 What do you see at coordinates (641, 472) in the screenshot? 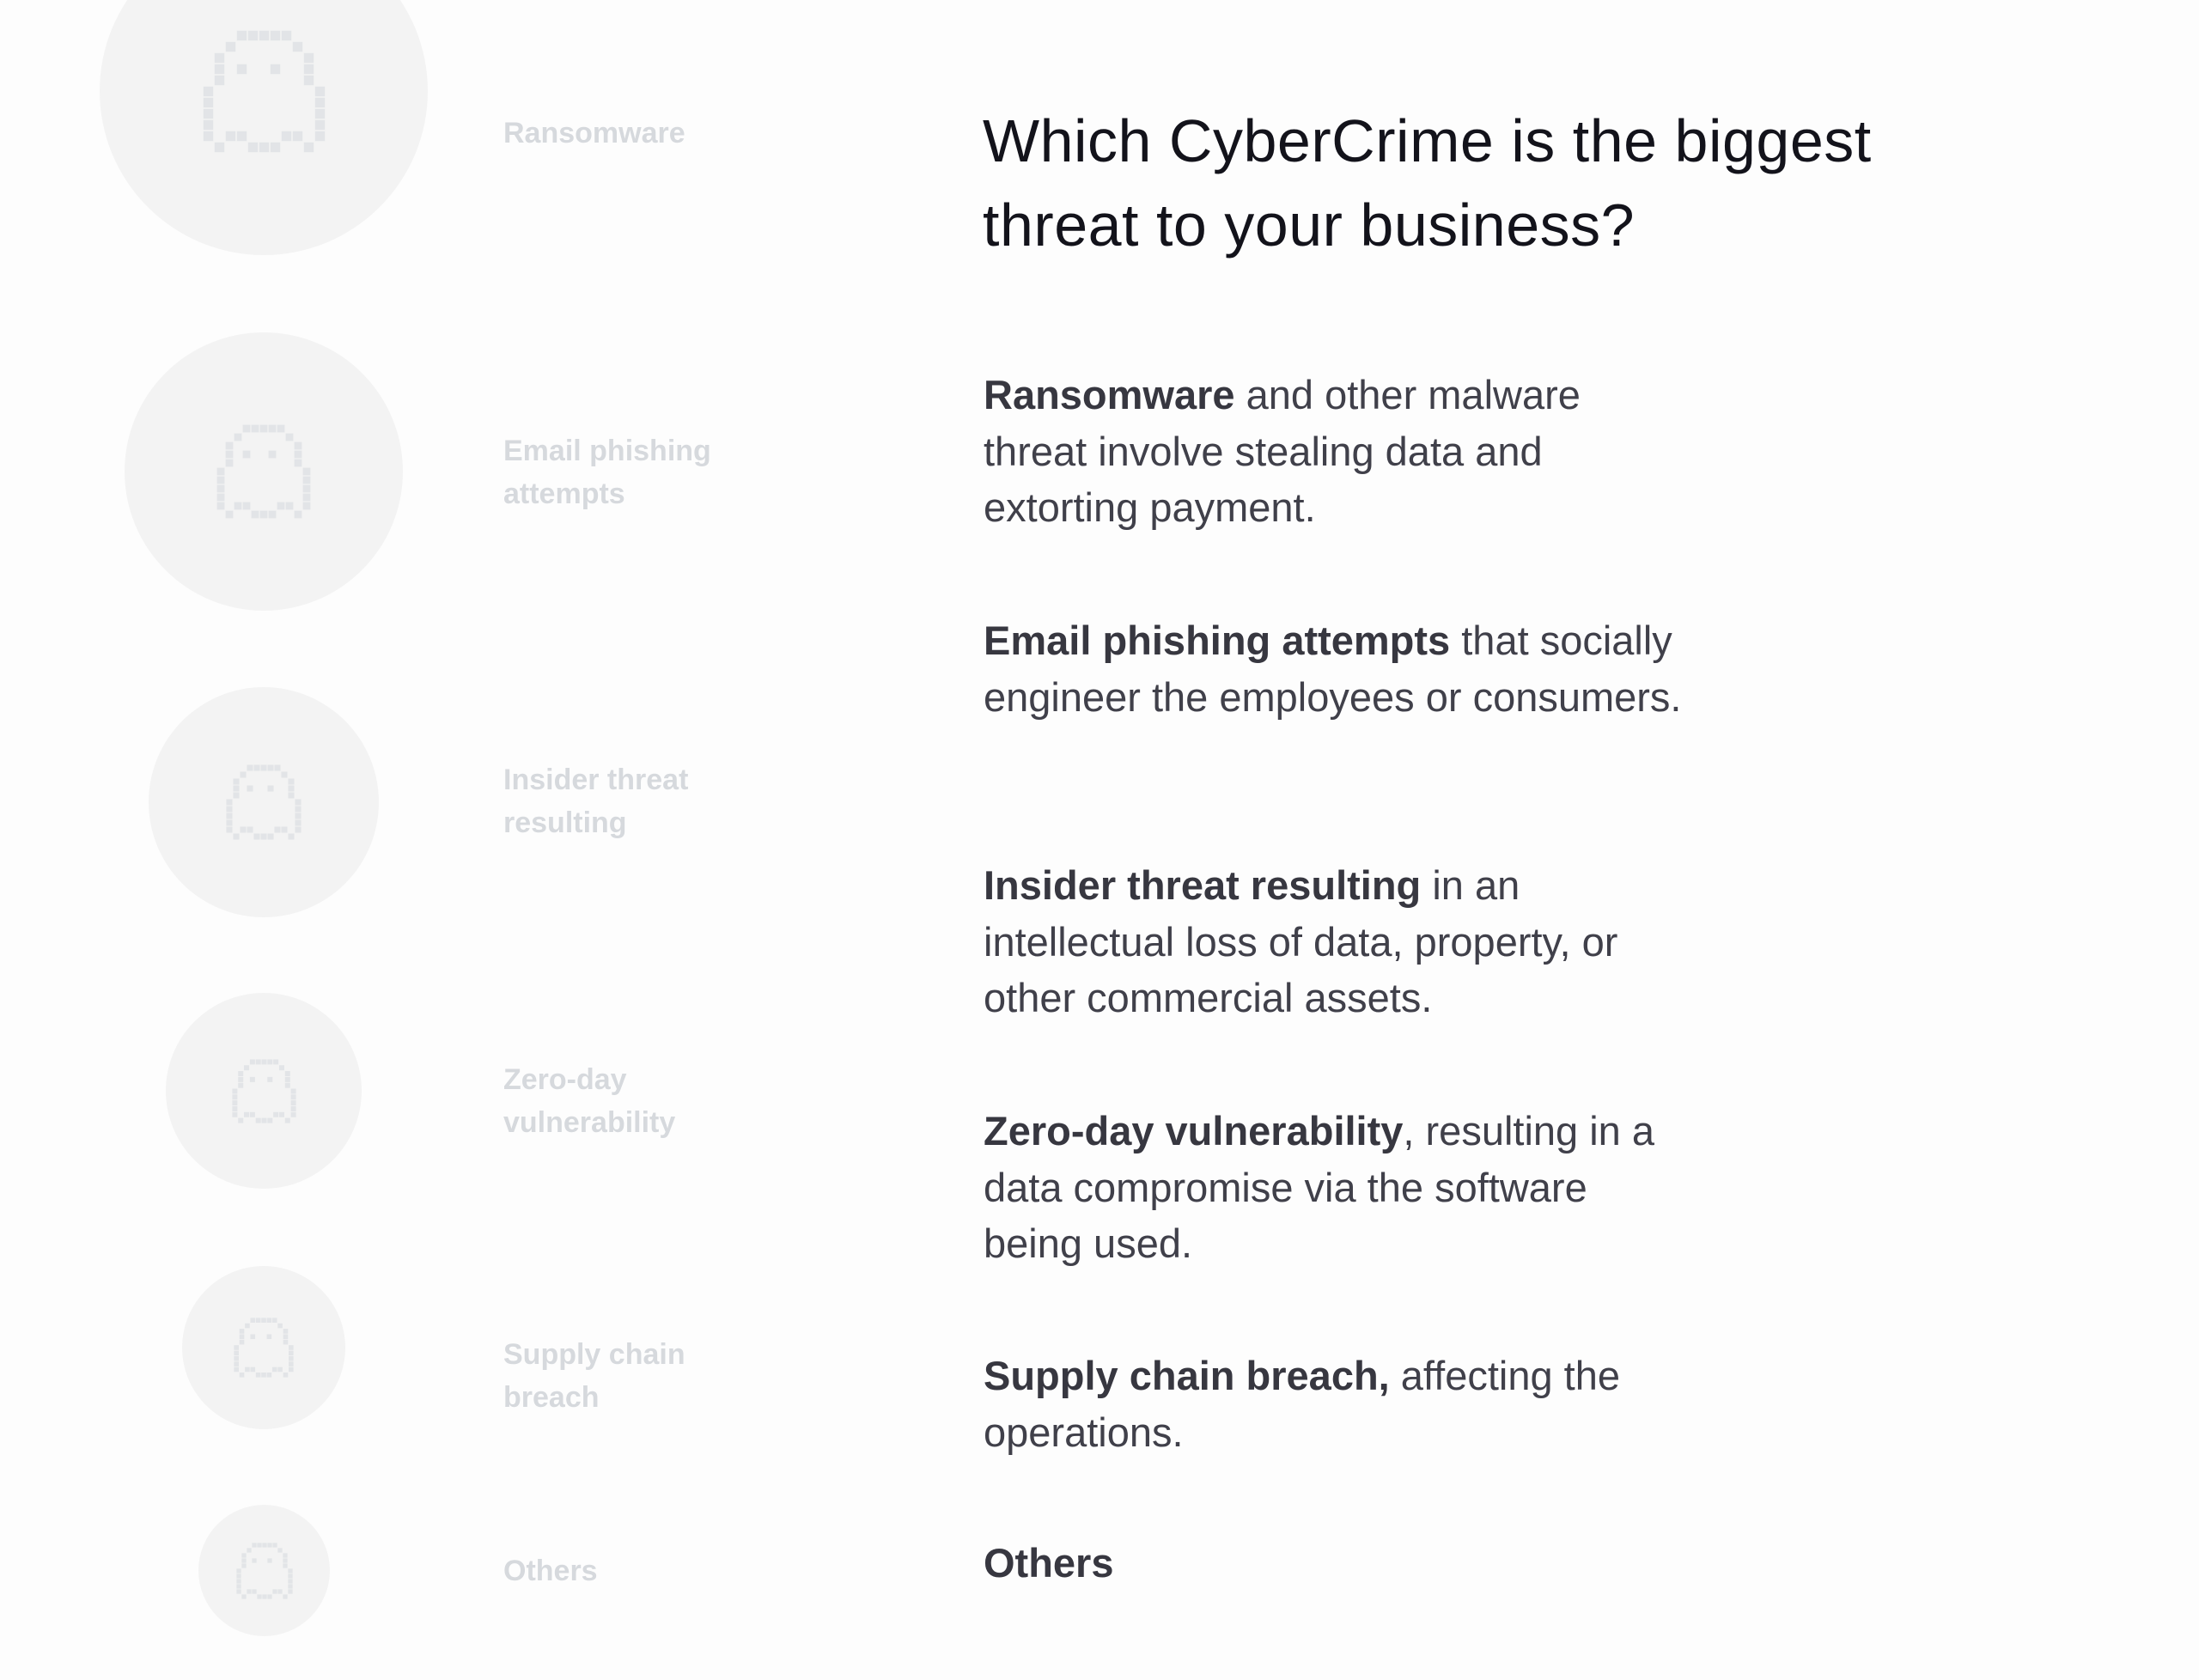
I see `option-label-email-phishing: Email phishing attempts` at bounding box center [641, 472].